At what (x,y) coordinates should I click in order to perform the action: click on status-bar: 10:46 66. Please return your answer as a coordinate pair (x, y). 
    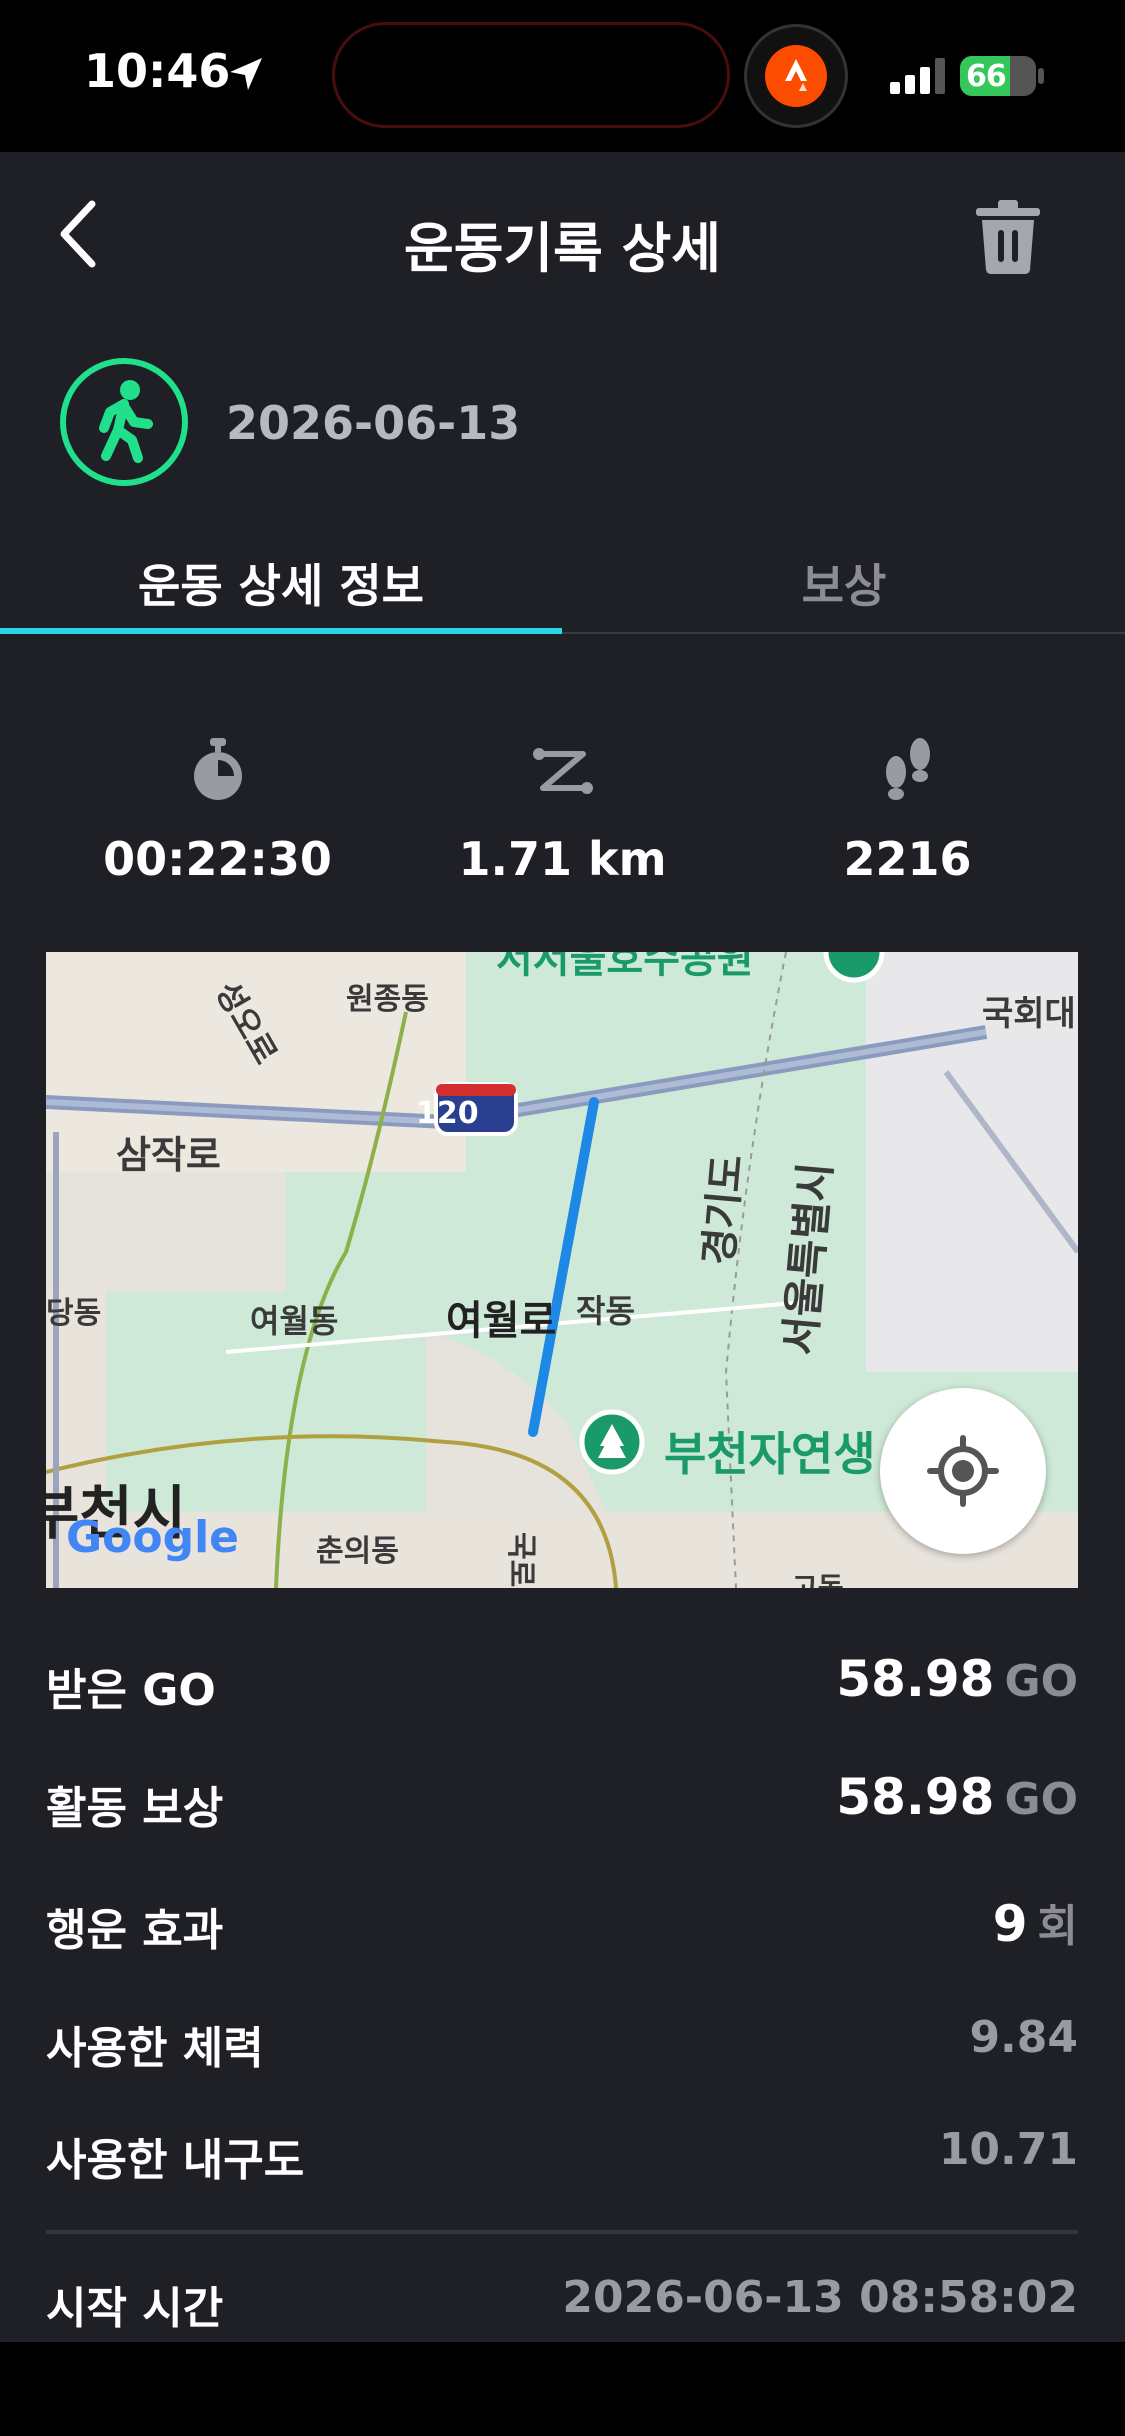
    Looking at the image, I should click on (562, 76).